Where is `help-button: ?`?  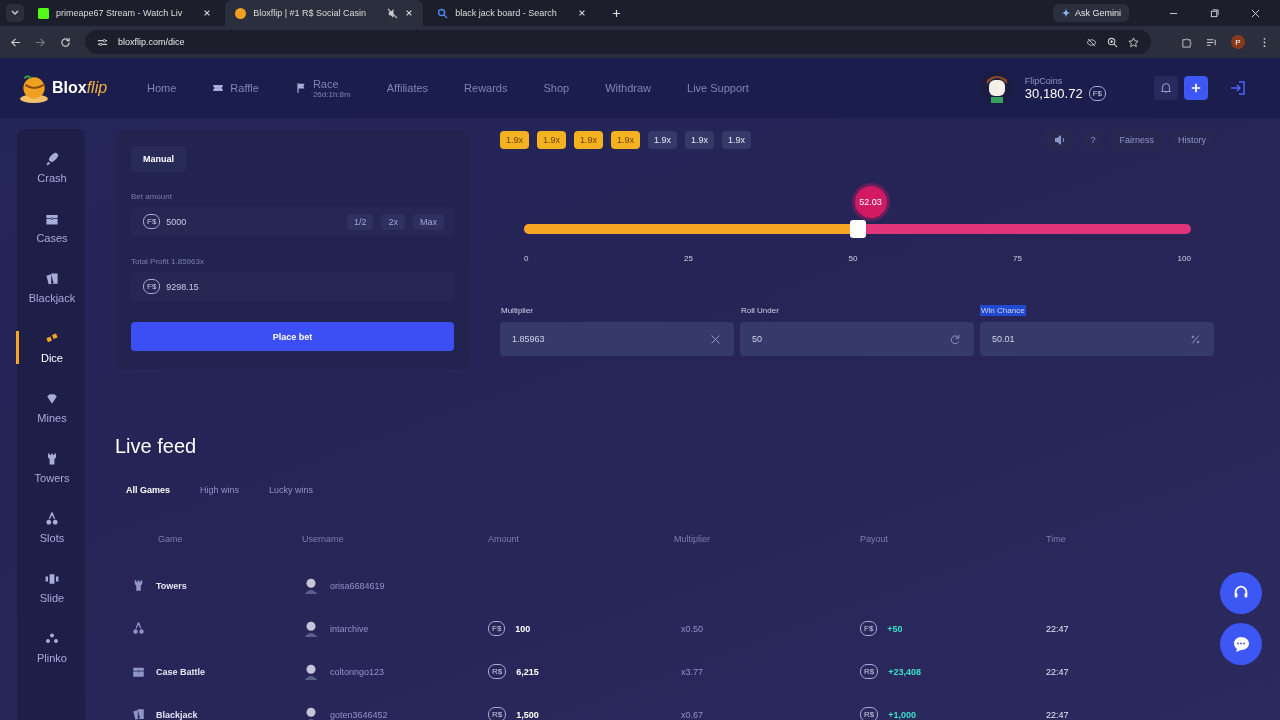 help-button: ? is located at coordinates (1093, 140).